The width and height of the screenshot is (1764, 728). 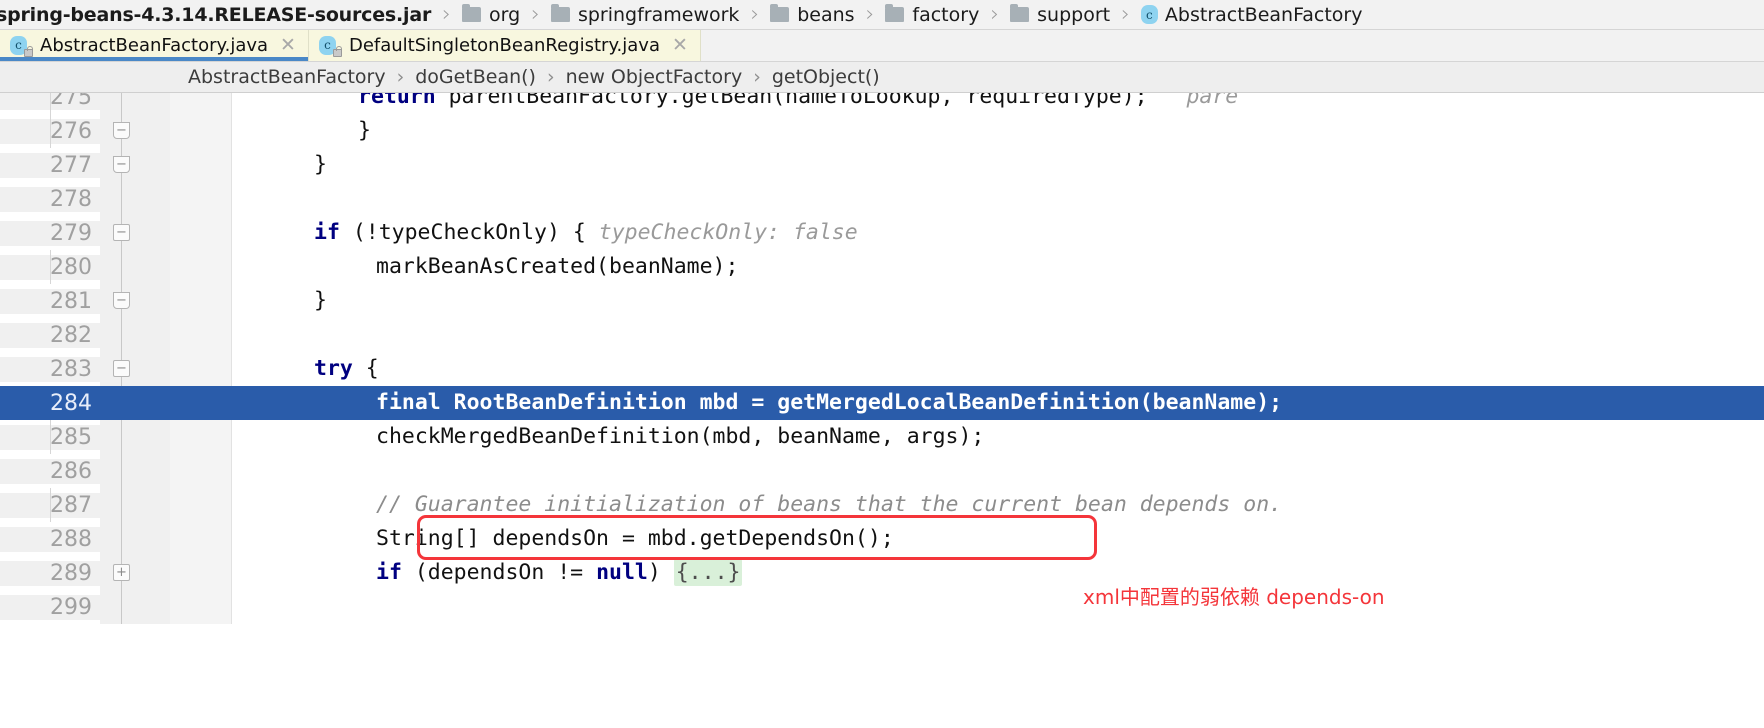 I want to click on code-text: try {, so click(x=1030, y=369).